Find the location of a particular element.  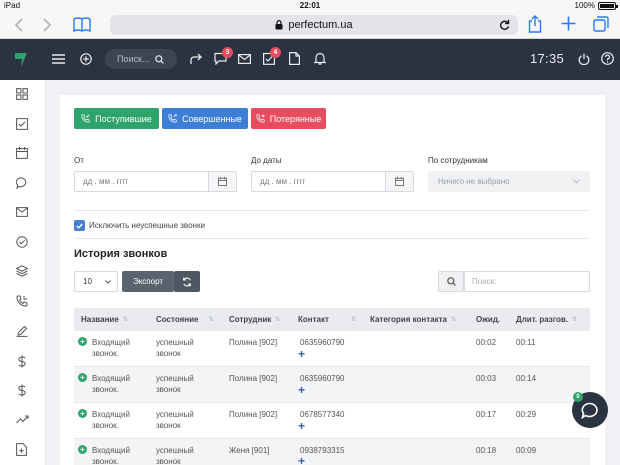

staff-select-value: Ничего не выбрано is located at coordinates (474, 181).